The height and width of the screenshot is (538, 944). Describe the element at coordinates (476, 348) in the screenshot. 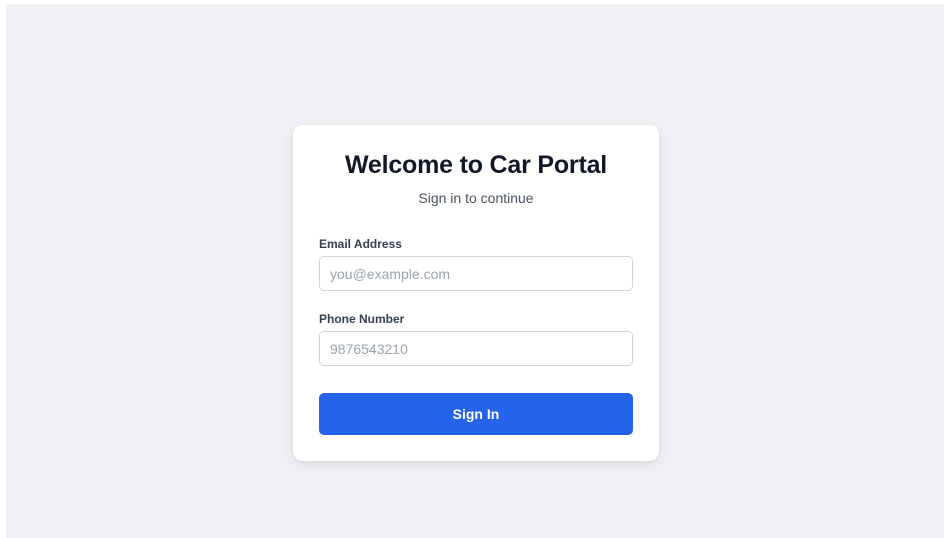

I see `phone-field` at that location.